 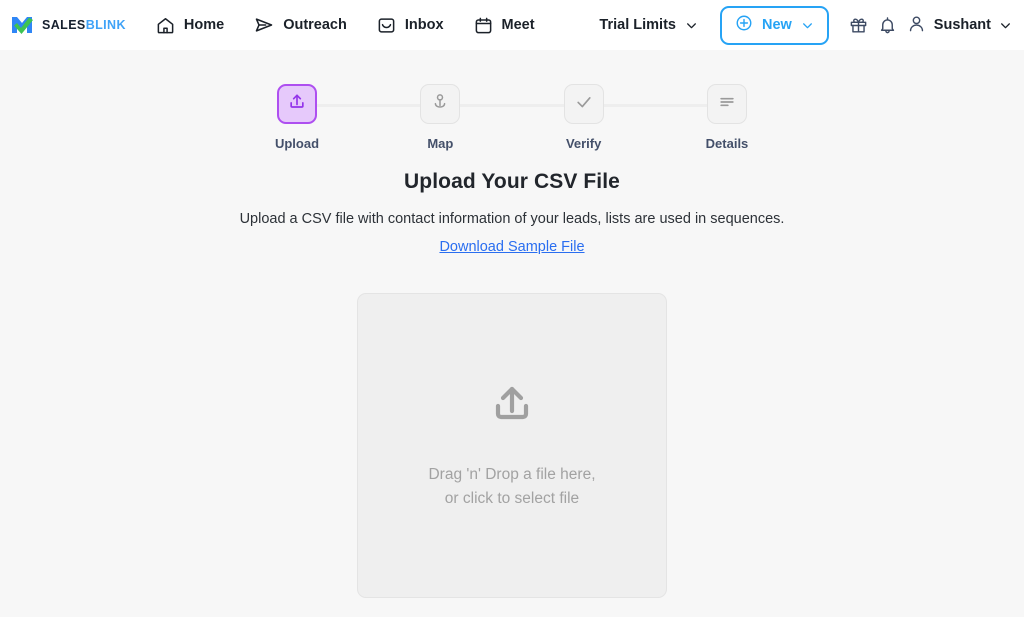 I want to click on stepper-step-upload-box, so click(x=297, y=104).